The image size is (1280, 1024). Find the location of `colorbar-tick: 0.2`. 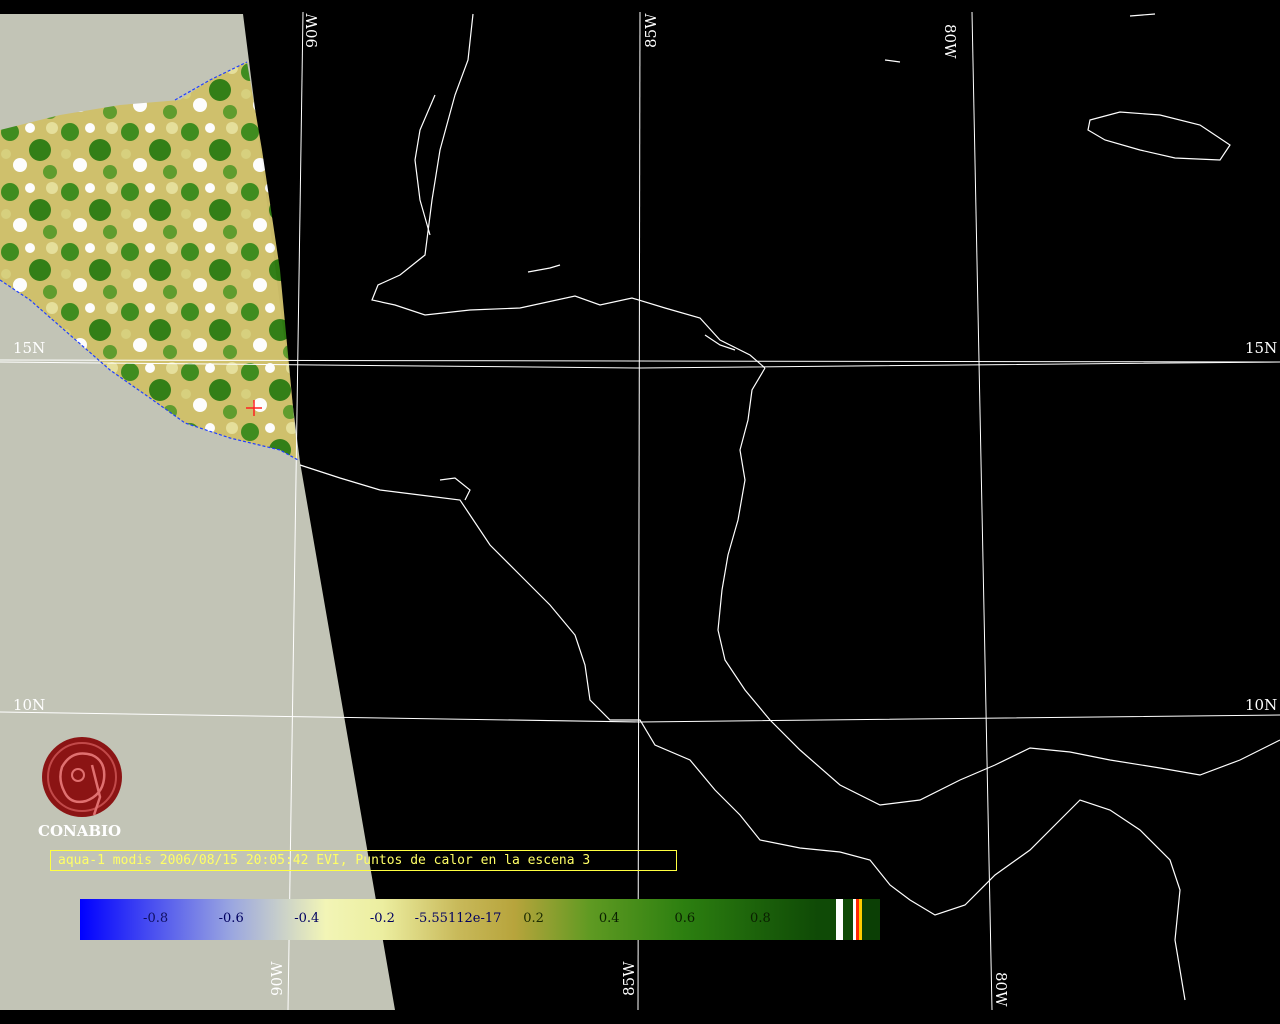

colorbar-tick: 0.2 is located at coordinates (533, 918).